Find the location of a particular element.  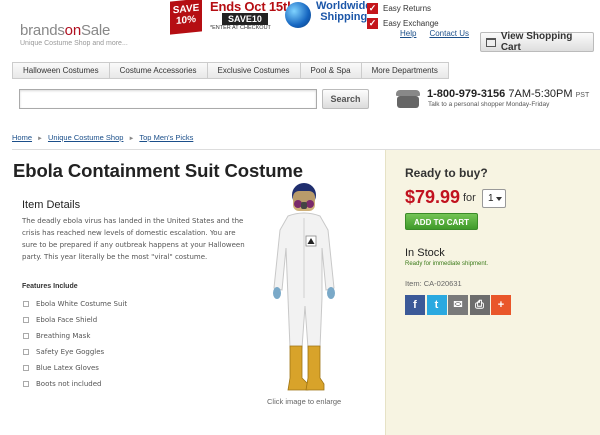

breadcrumb-top-mens-picks: Top Men's Picks is located at coordinates (166, 137).